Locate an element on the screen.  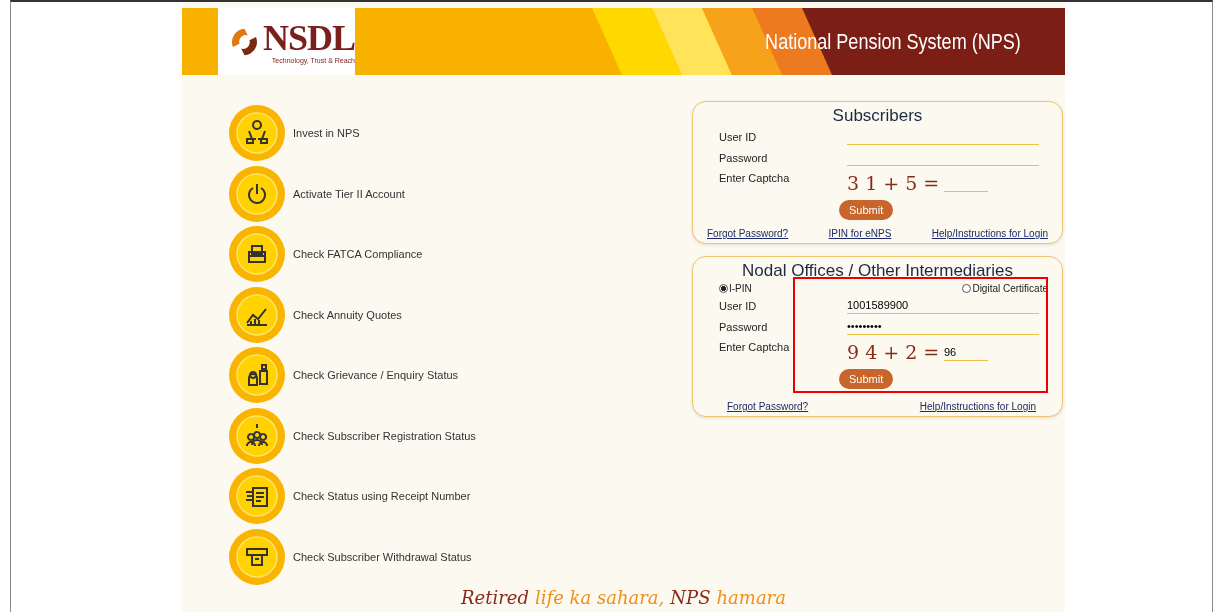
link: IPIN for eNPS is located at coordinates (860, 233).